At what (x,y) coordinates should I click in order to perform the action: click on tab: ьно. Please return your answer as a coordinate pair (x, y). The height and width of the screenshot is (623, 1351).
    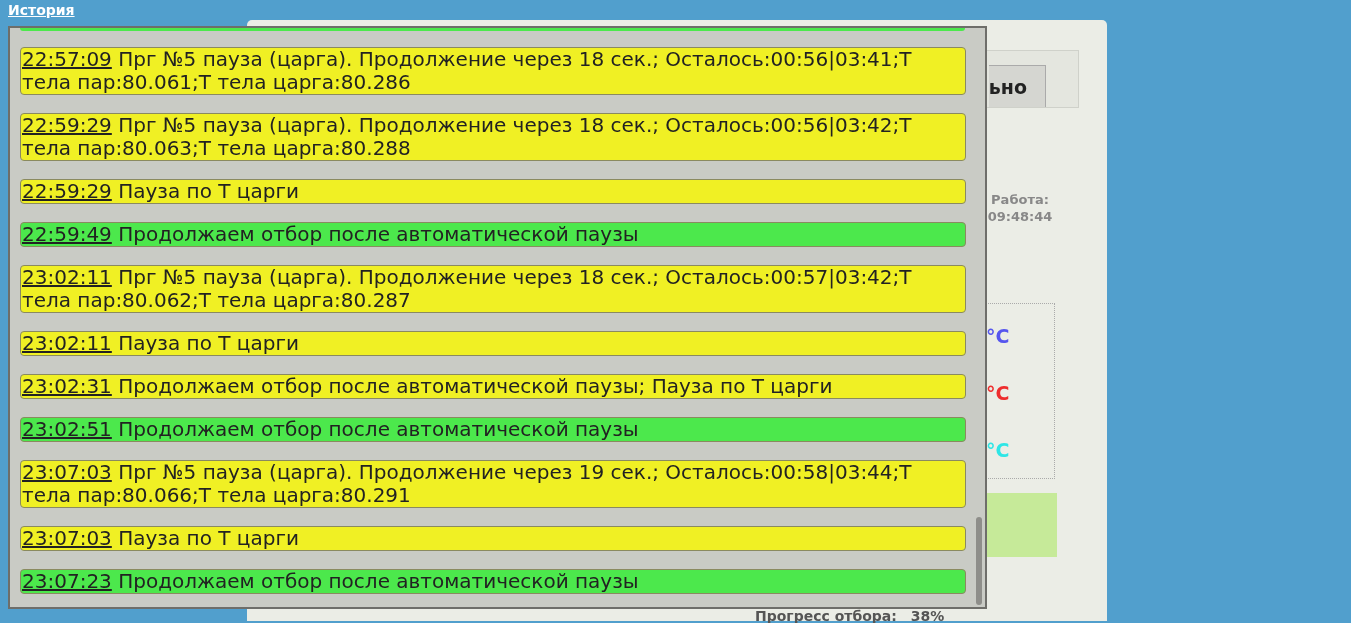
    Looking at the image, I should click on (1017, 86).